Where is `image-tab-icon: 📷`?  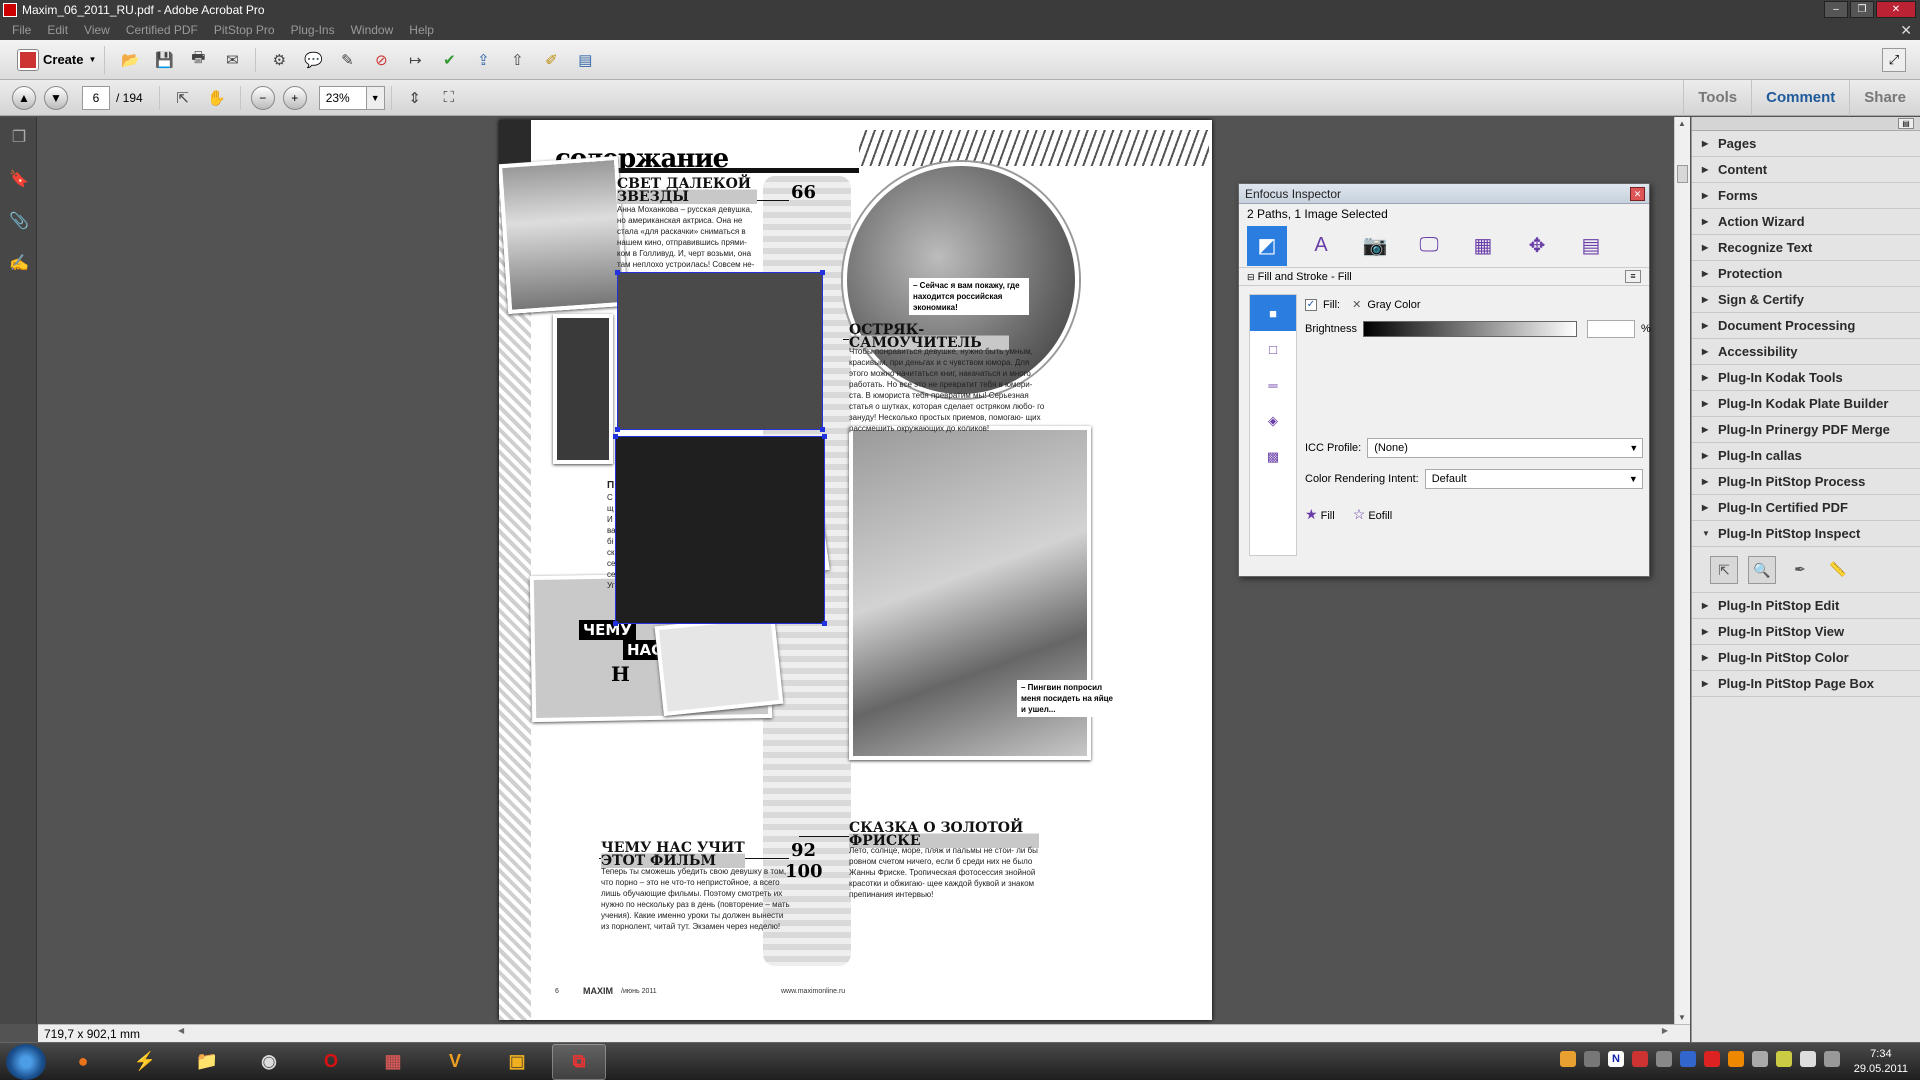
image-tab-icon: 📷 is located at coordinates (1375, 246).